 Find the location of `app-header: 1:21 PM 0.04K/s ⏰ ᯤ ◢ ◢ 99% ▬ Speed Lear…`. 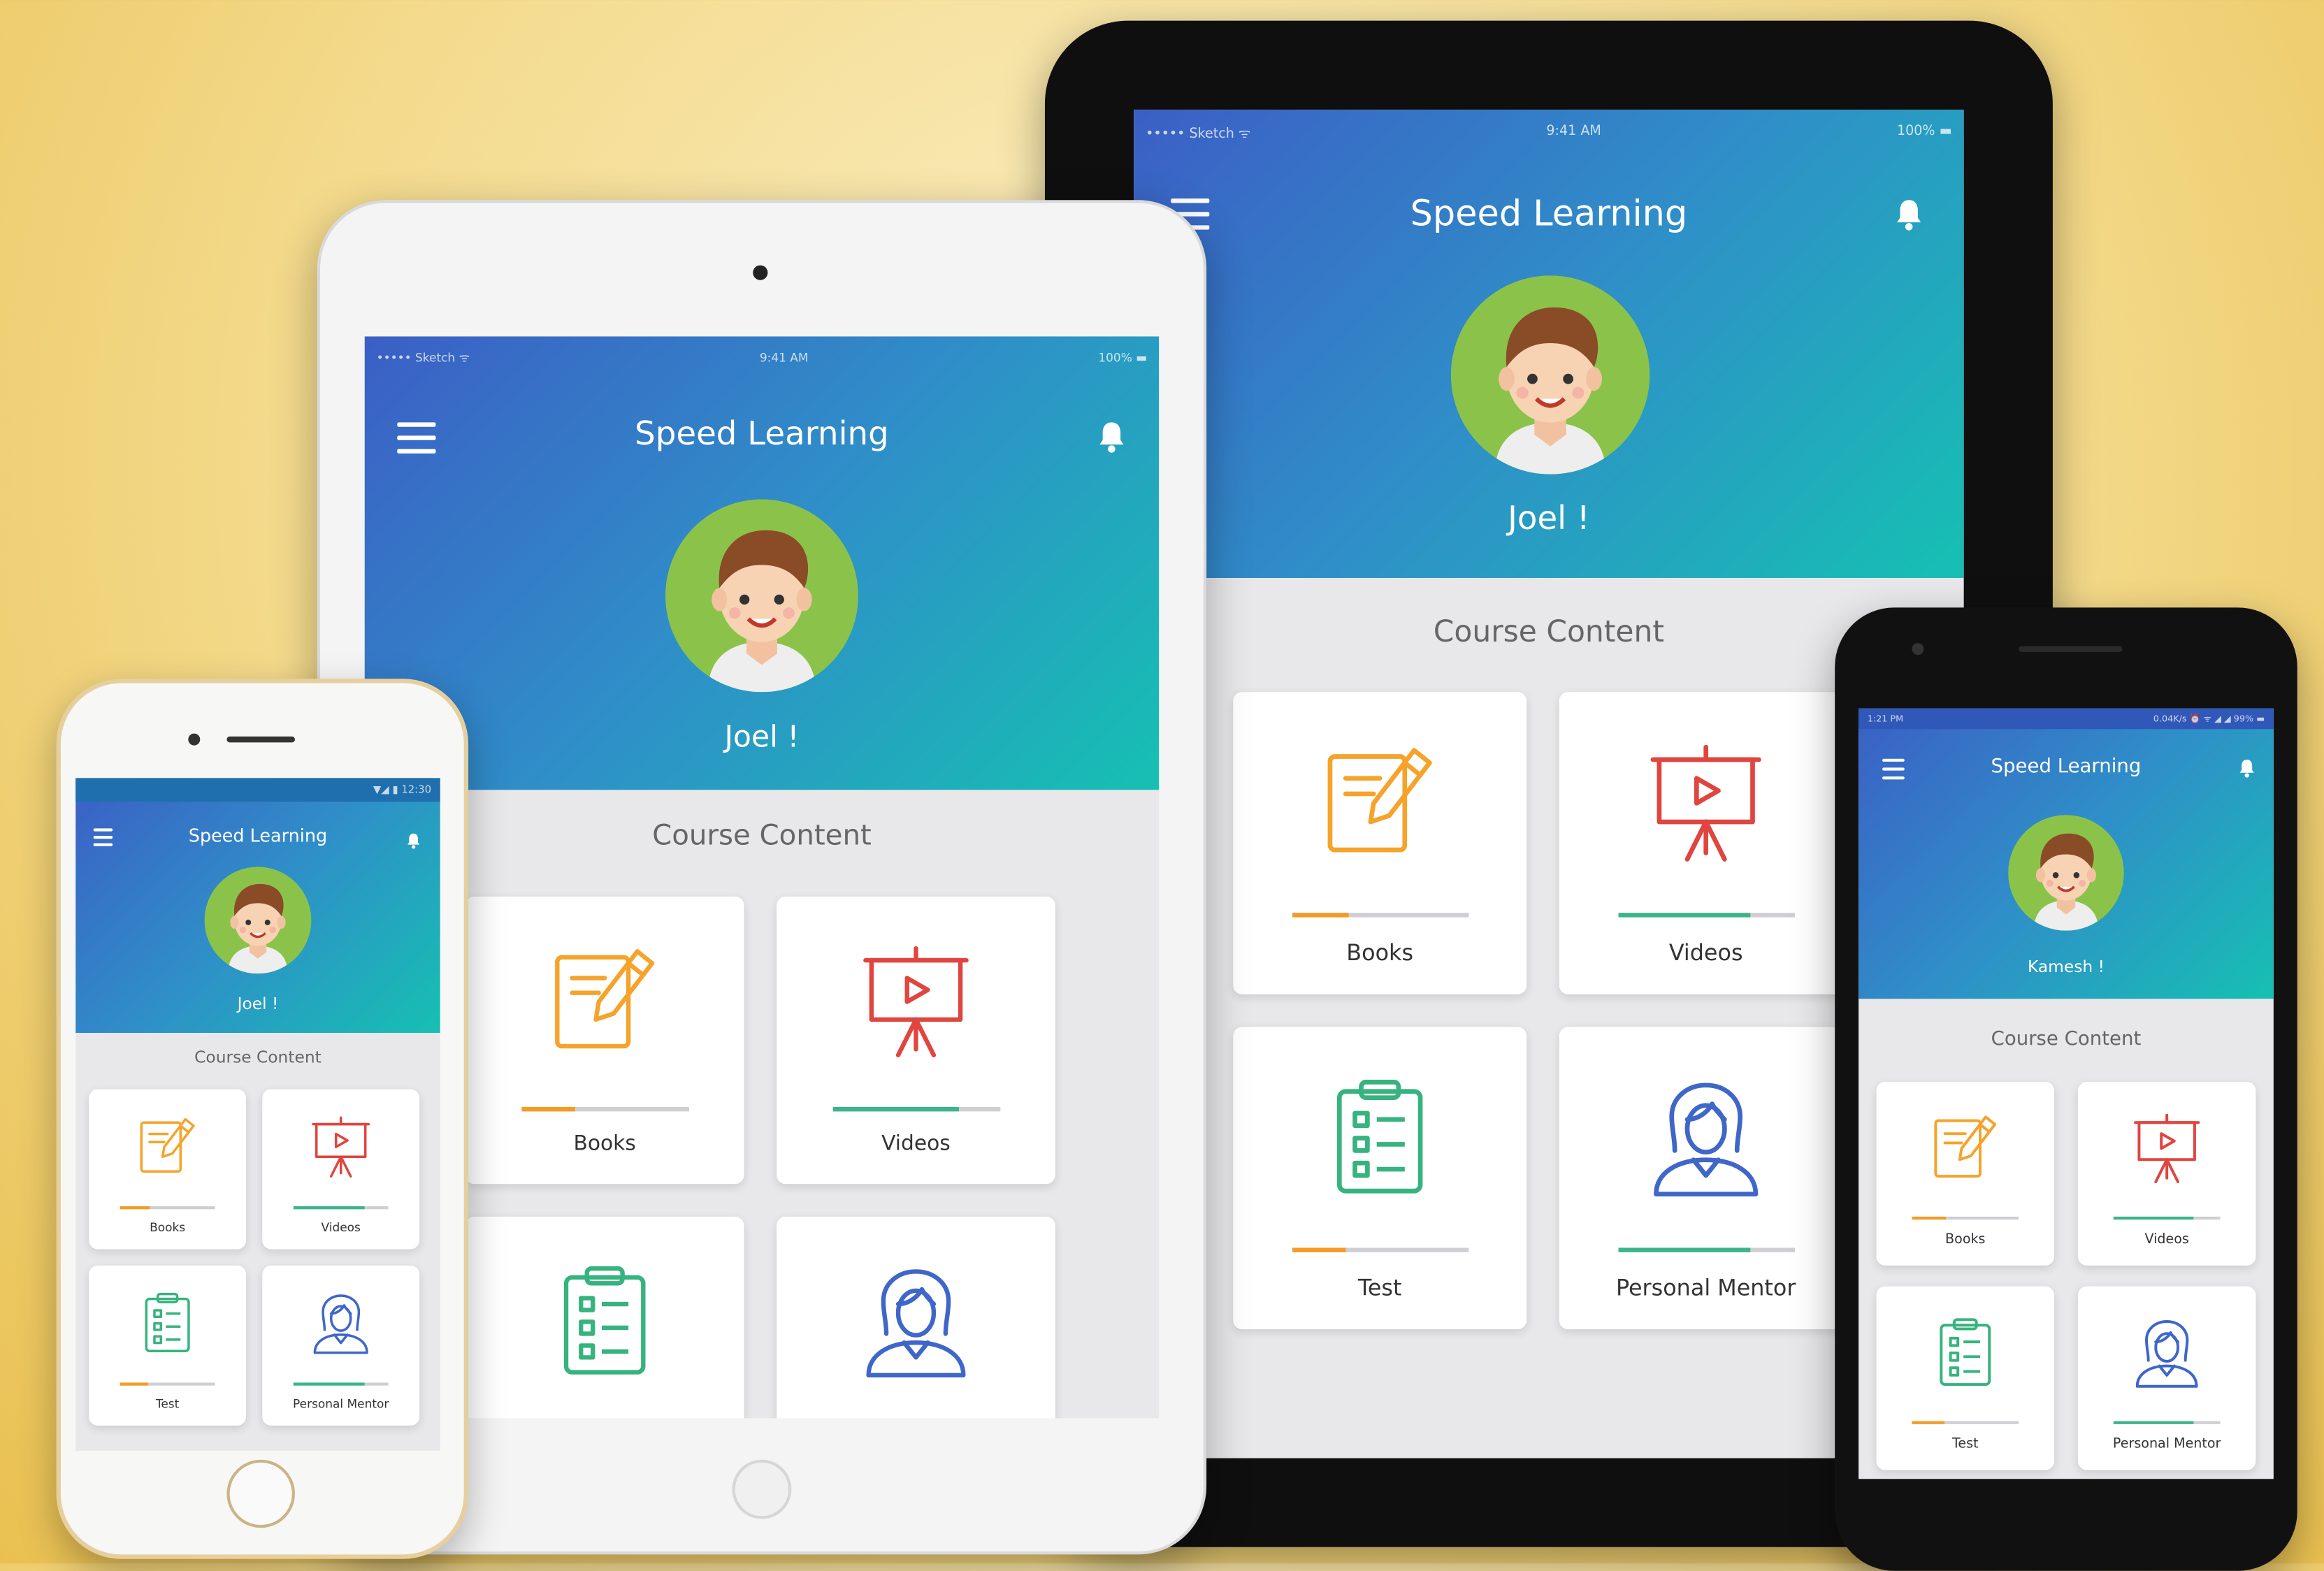

app-header: 1:21 PM 0.04K/s ⏰ ᯤ ◢ ◢ 99% ▬ Speed Lear… is located at coordinates (2066, 853).